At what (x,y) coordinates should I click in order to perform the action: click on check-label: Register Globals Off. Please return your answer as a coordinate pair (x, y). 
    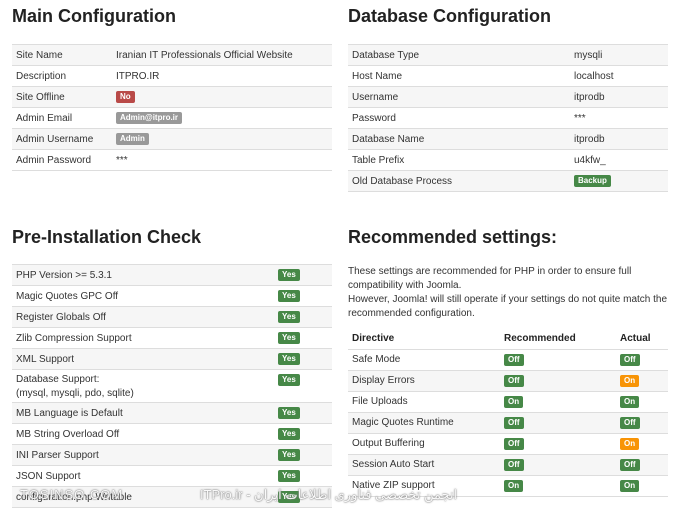
    Looking at the image, I should click on (143, 317).